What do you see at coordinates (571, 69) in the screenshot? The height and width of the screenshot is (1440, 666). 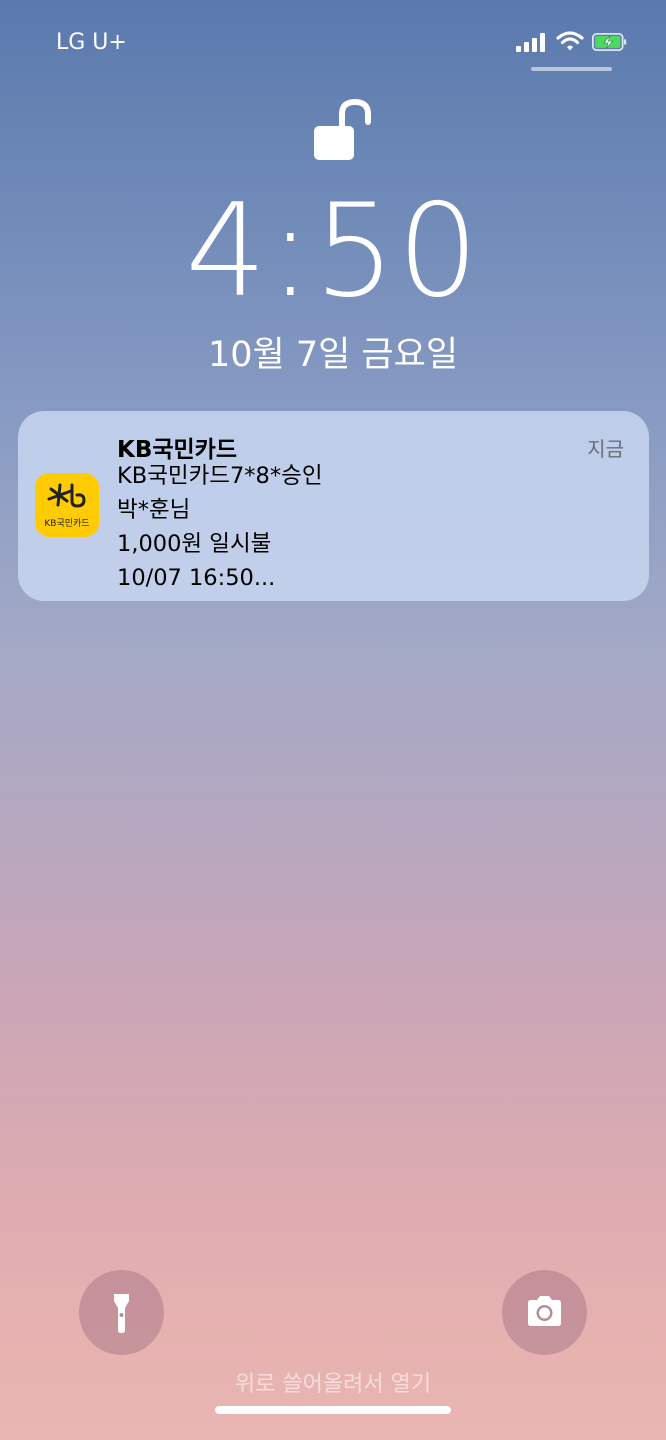 I see `control-center-indicator` at bounding box center [571, 69].